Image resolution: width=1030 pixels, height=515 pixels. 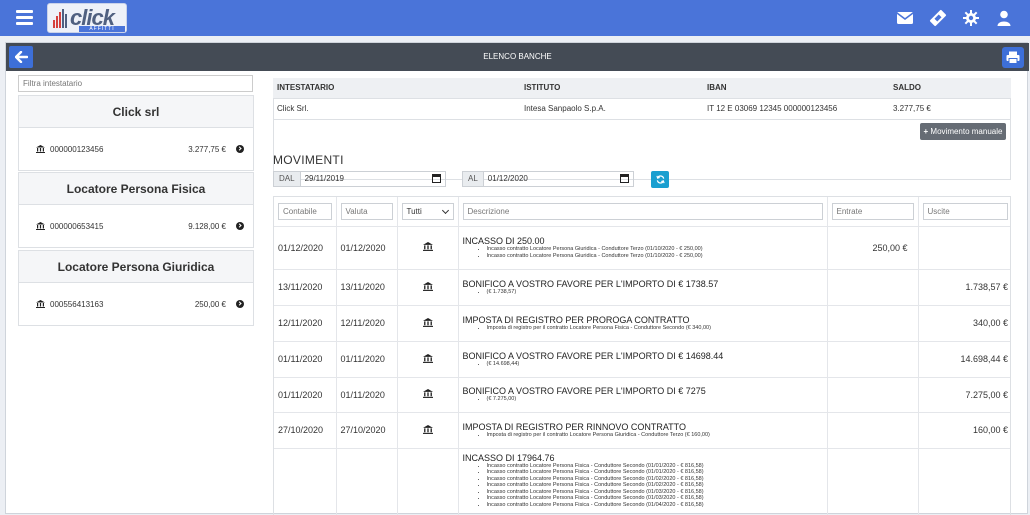 I want to click on account-balance: 9.128,00 €, so click(x=207, y=226).